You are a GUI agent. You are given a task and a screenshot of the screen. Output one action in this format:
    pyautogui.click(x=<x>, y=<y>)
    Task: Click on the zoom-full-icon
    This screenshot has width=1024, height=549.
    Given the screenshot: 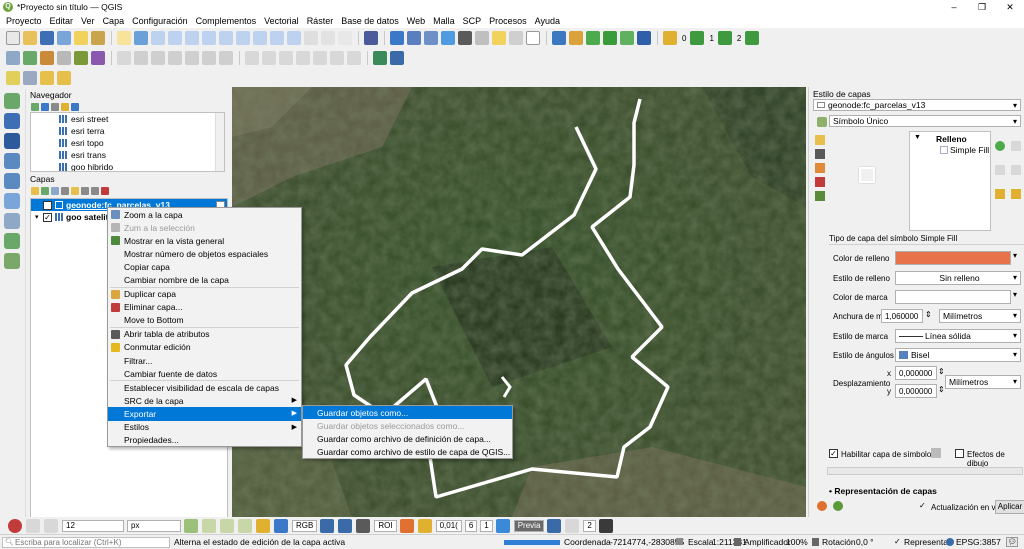 What is the action you would take?
    pyautogui.click(x=209, y=38)
    